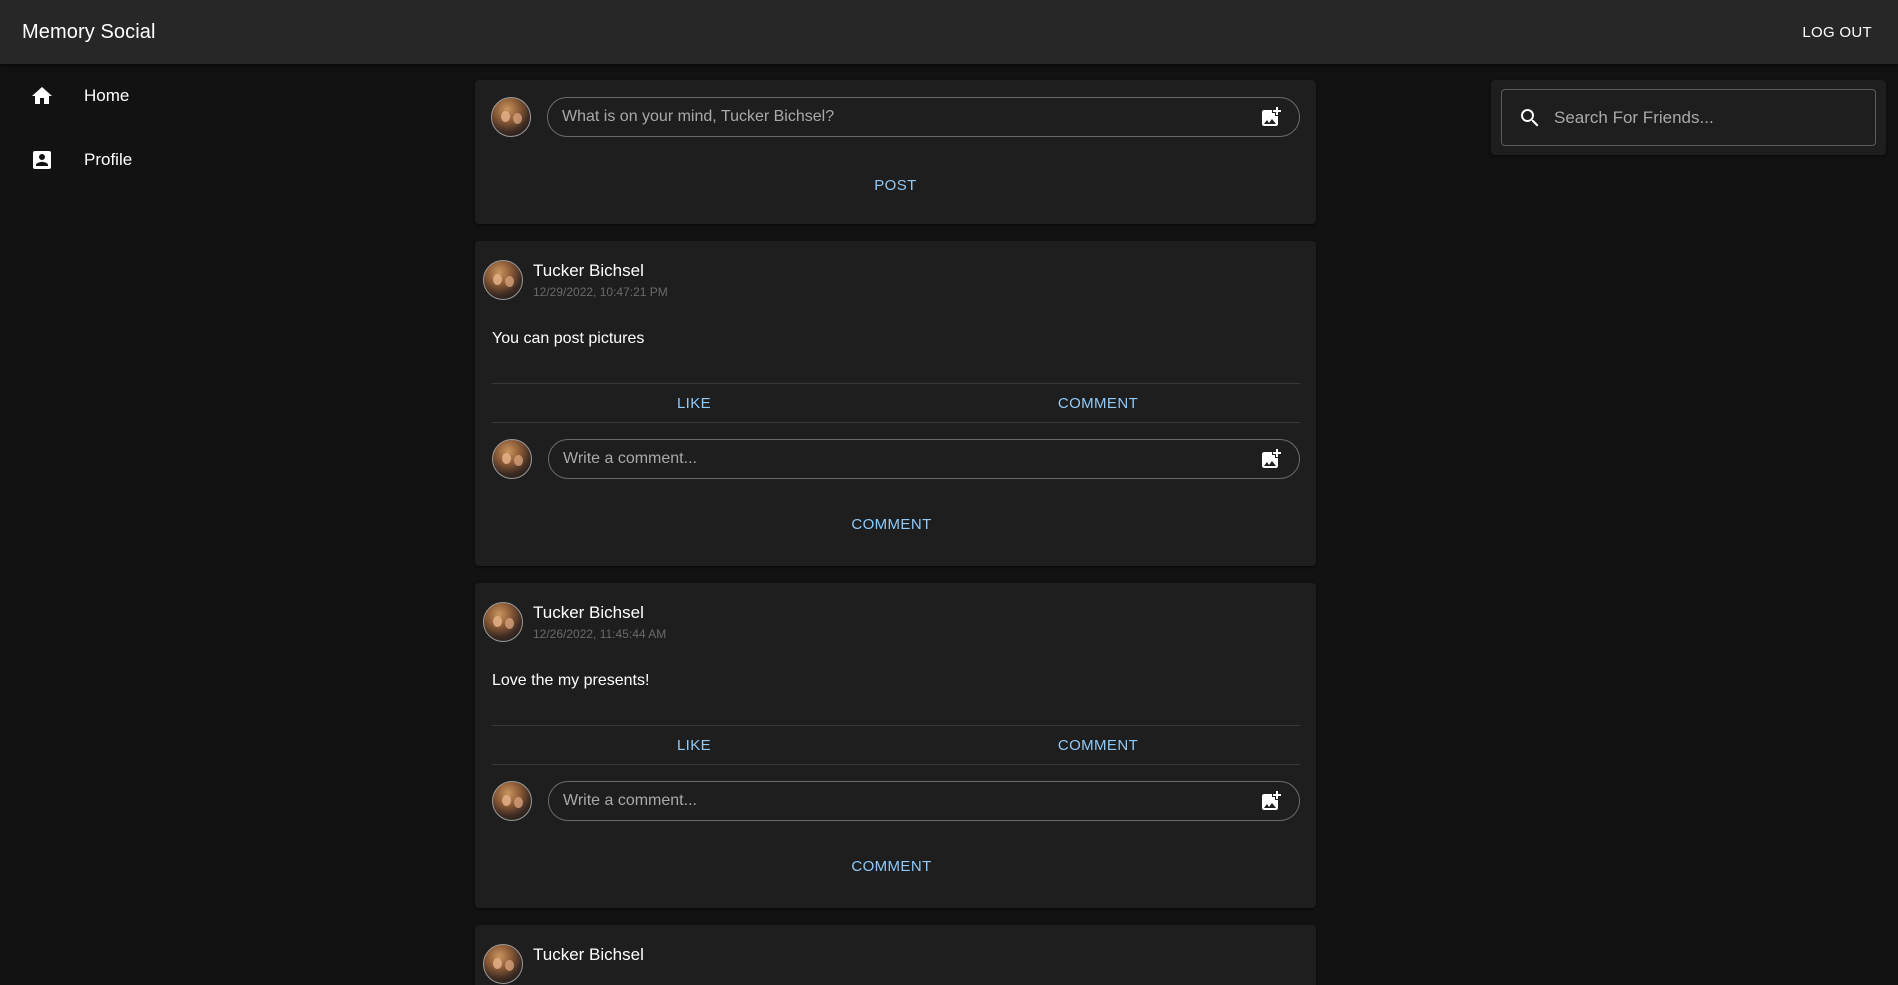  I want to click on sidebar-item-profile: Profile, so click(230, 160).